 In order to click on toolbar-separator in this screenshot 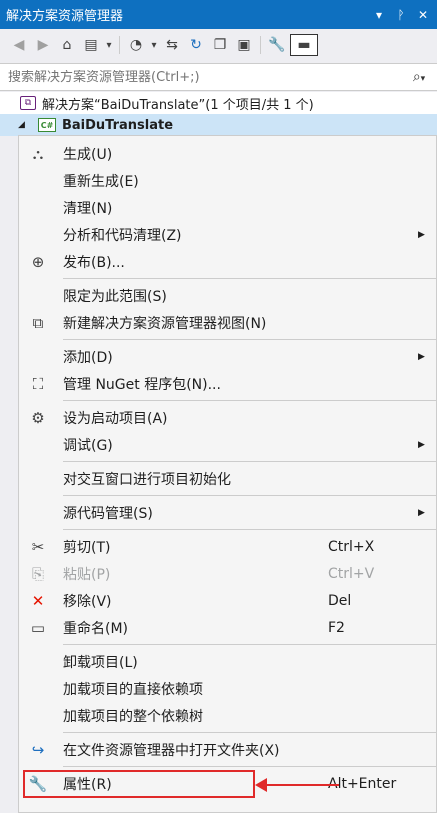, I will do `click(260, 45)`.